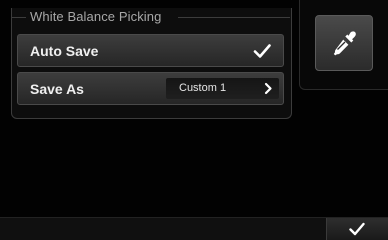 This screenshot has width=388, height=240. Describe the element at coordinates (64, 51) in the screenshot. I see `auto-save-label: Auto Save` at that location.